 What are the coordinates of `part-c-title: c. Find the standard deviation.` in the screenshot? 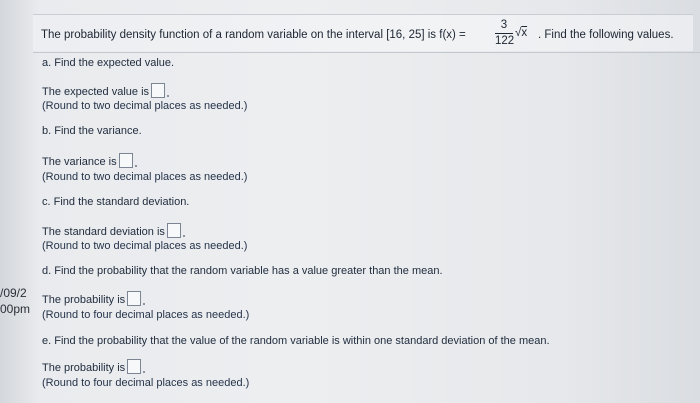 It's located at (116, 202).